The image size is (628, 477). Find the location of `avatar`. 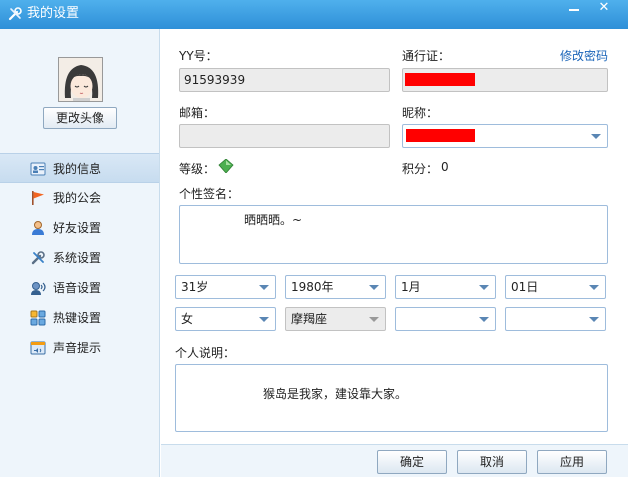

avatar is located at coordinates (80, 79).